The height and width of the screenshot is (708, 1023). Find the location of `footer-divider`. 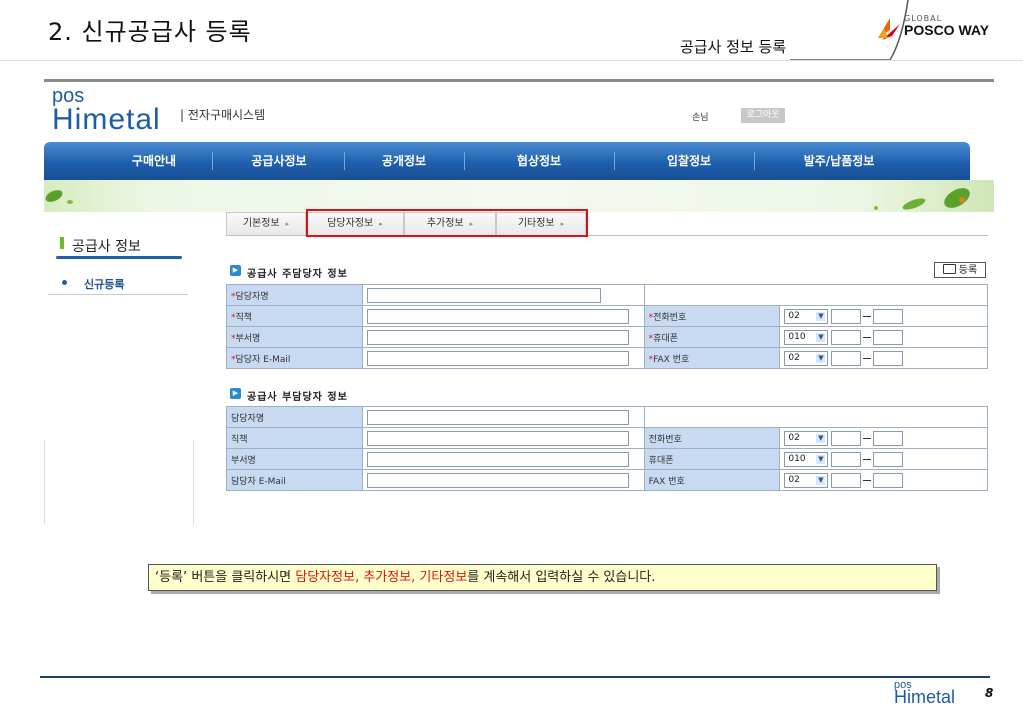

footer-divider is located at coordinates (515, 677).